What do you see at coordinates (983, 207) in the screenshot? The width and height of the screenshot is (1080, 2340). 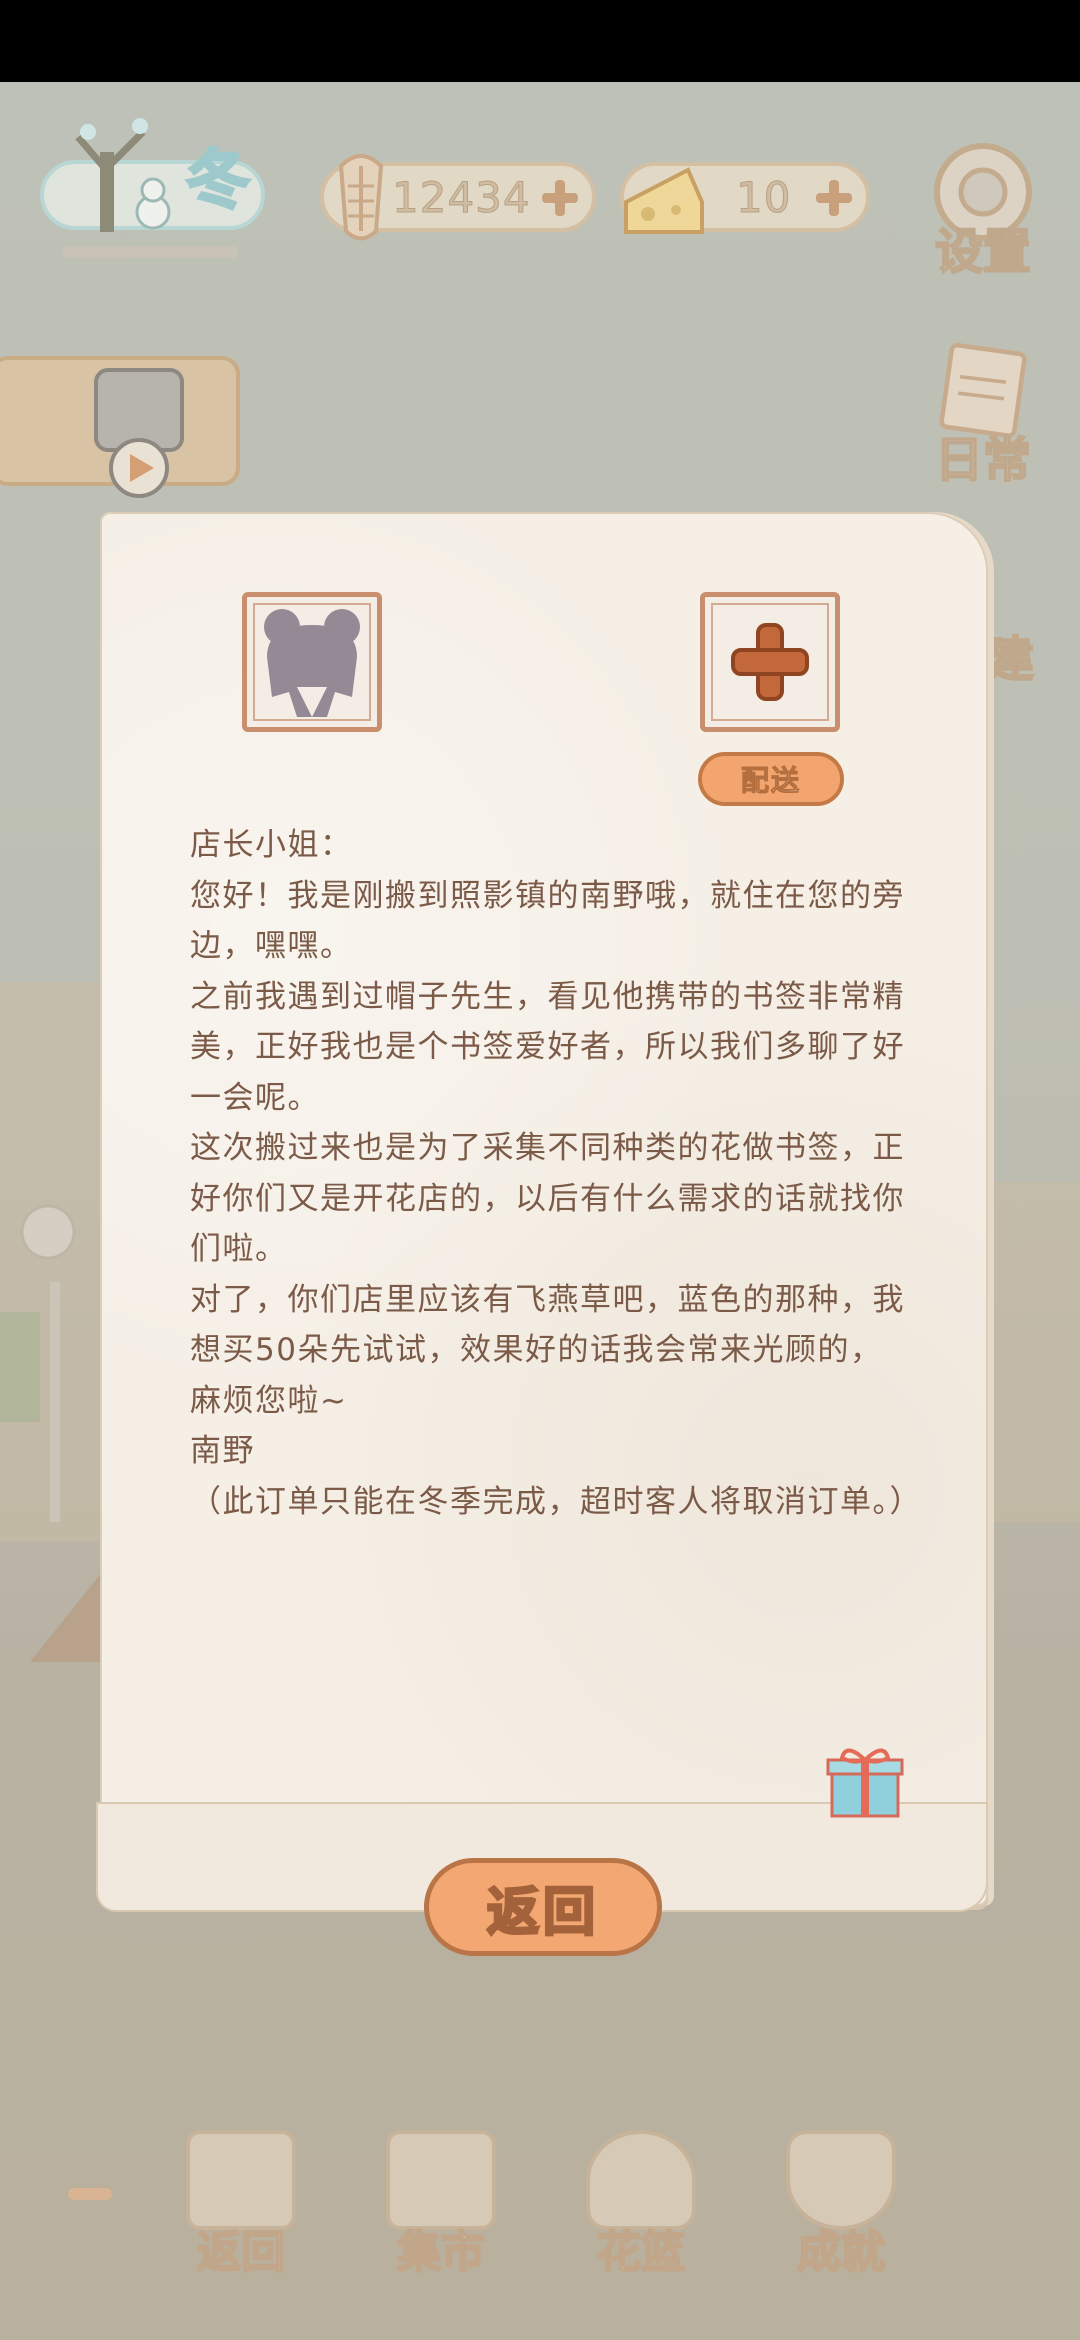 I see `settings-button: 设置` at bounding box center [983, 207].